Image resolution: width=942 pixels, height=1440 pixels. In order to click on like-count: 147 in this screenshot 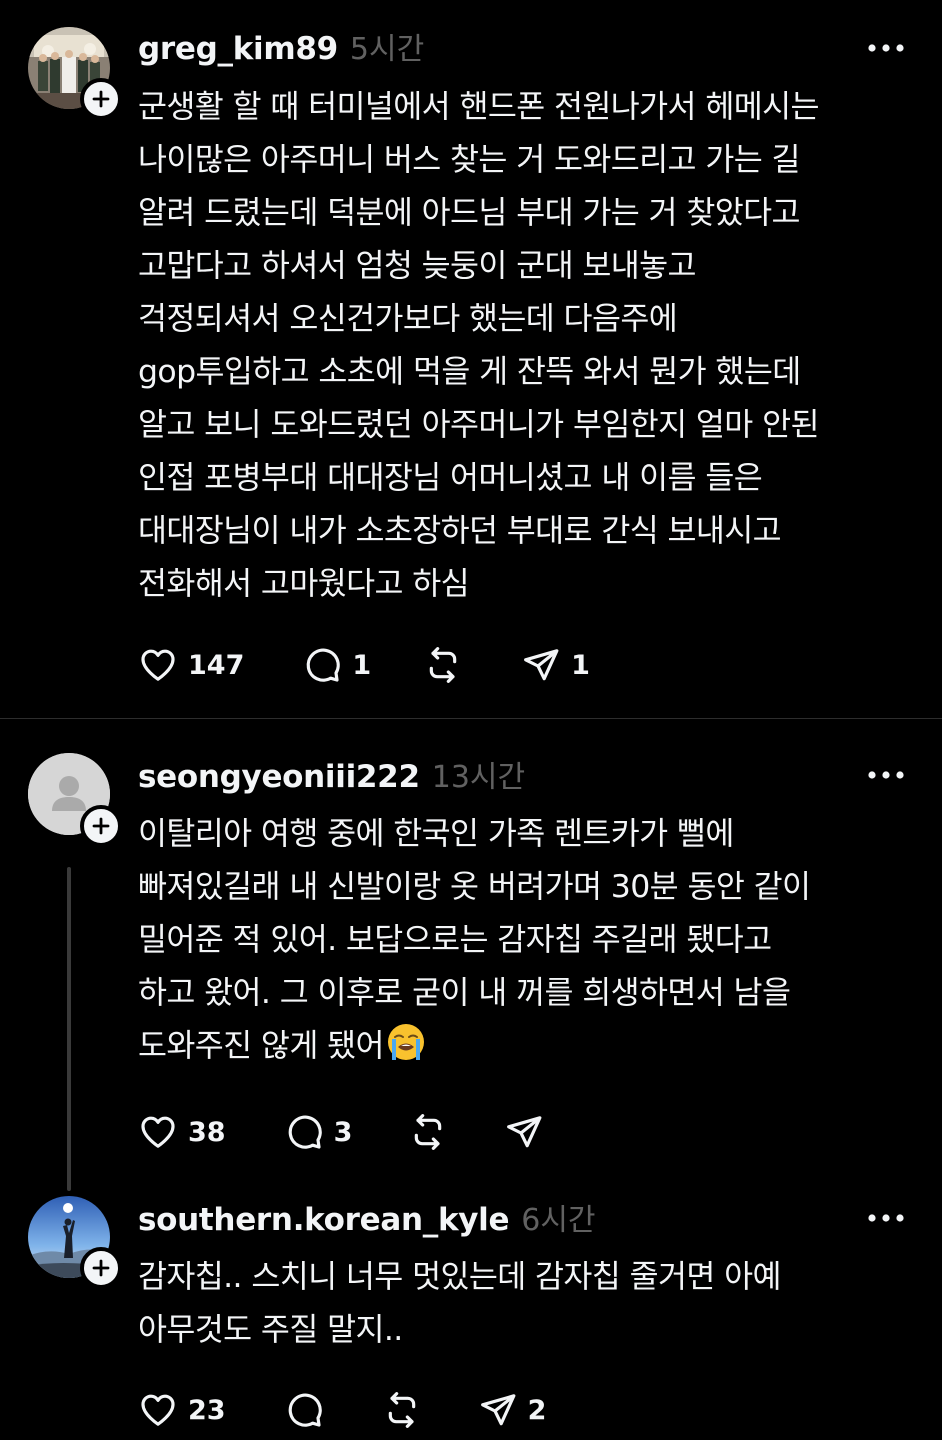, I will do `click(216, 665)`.